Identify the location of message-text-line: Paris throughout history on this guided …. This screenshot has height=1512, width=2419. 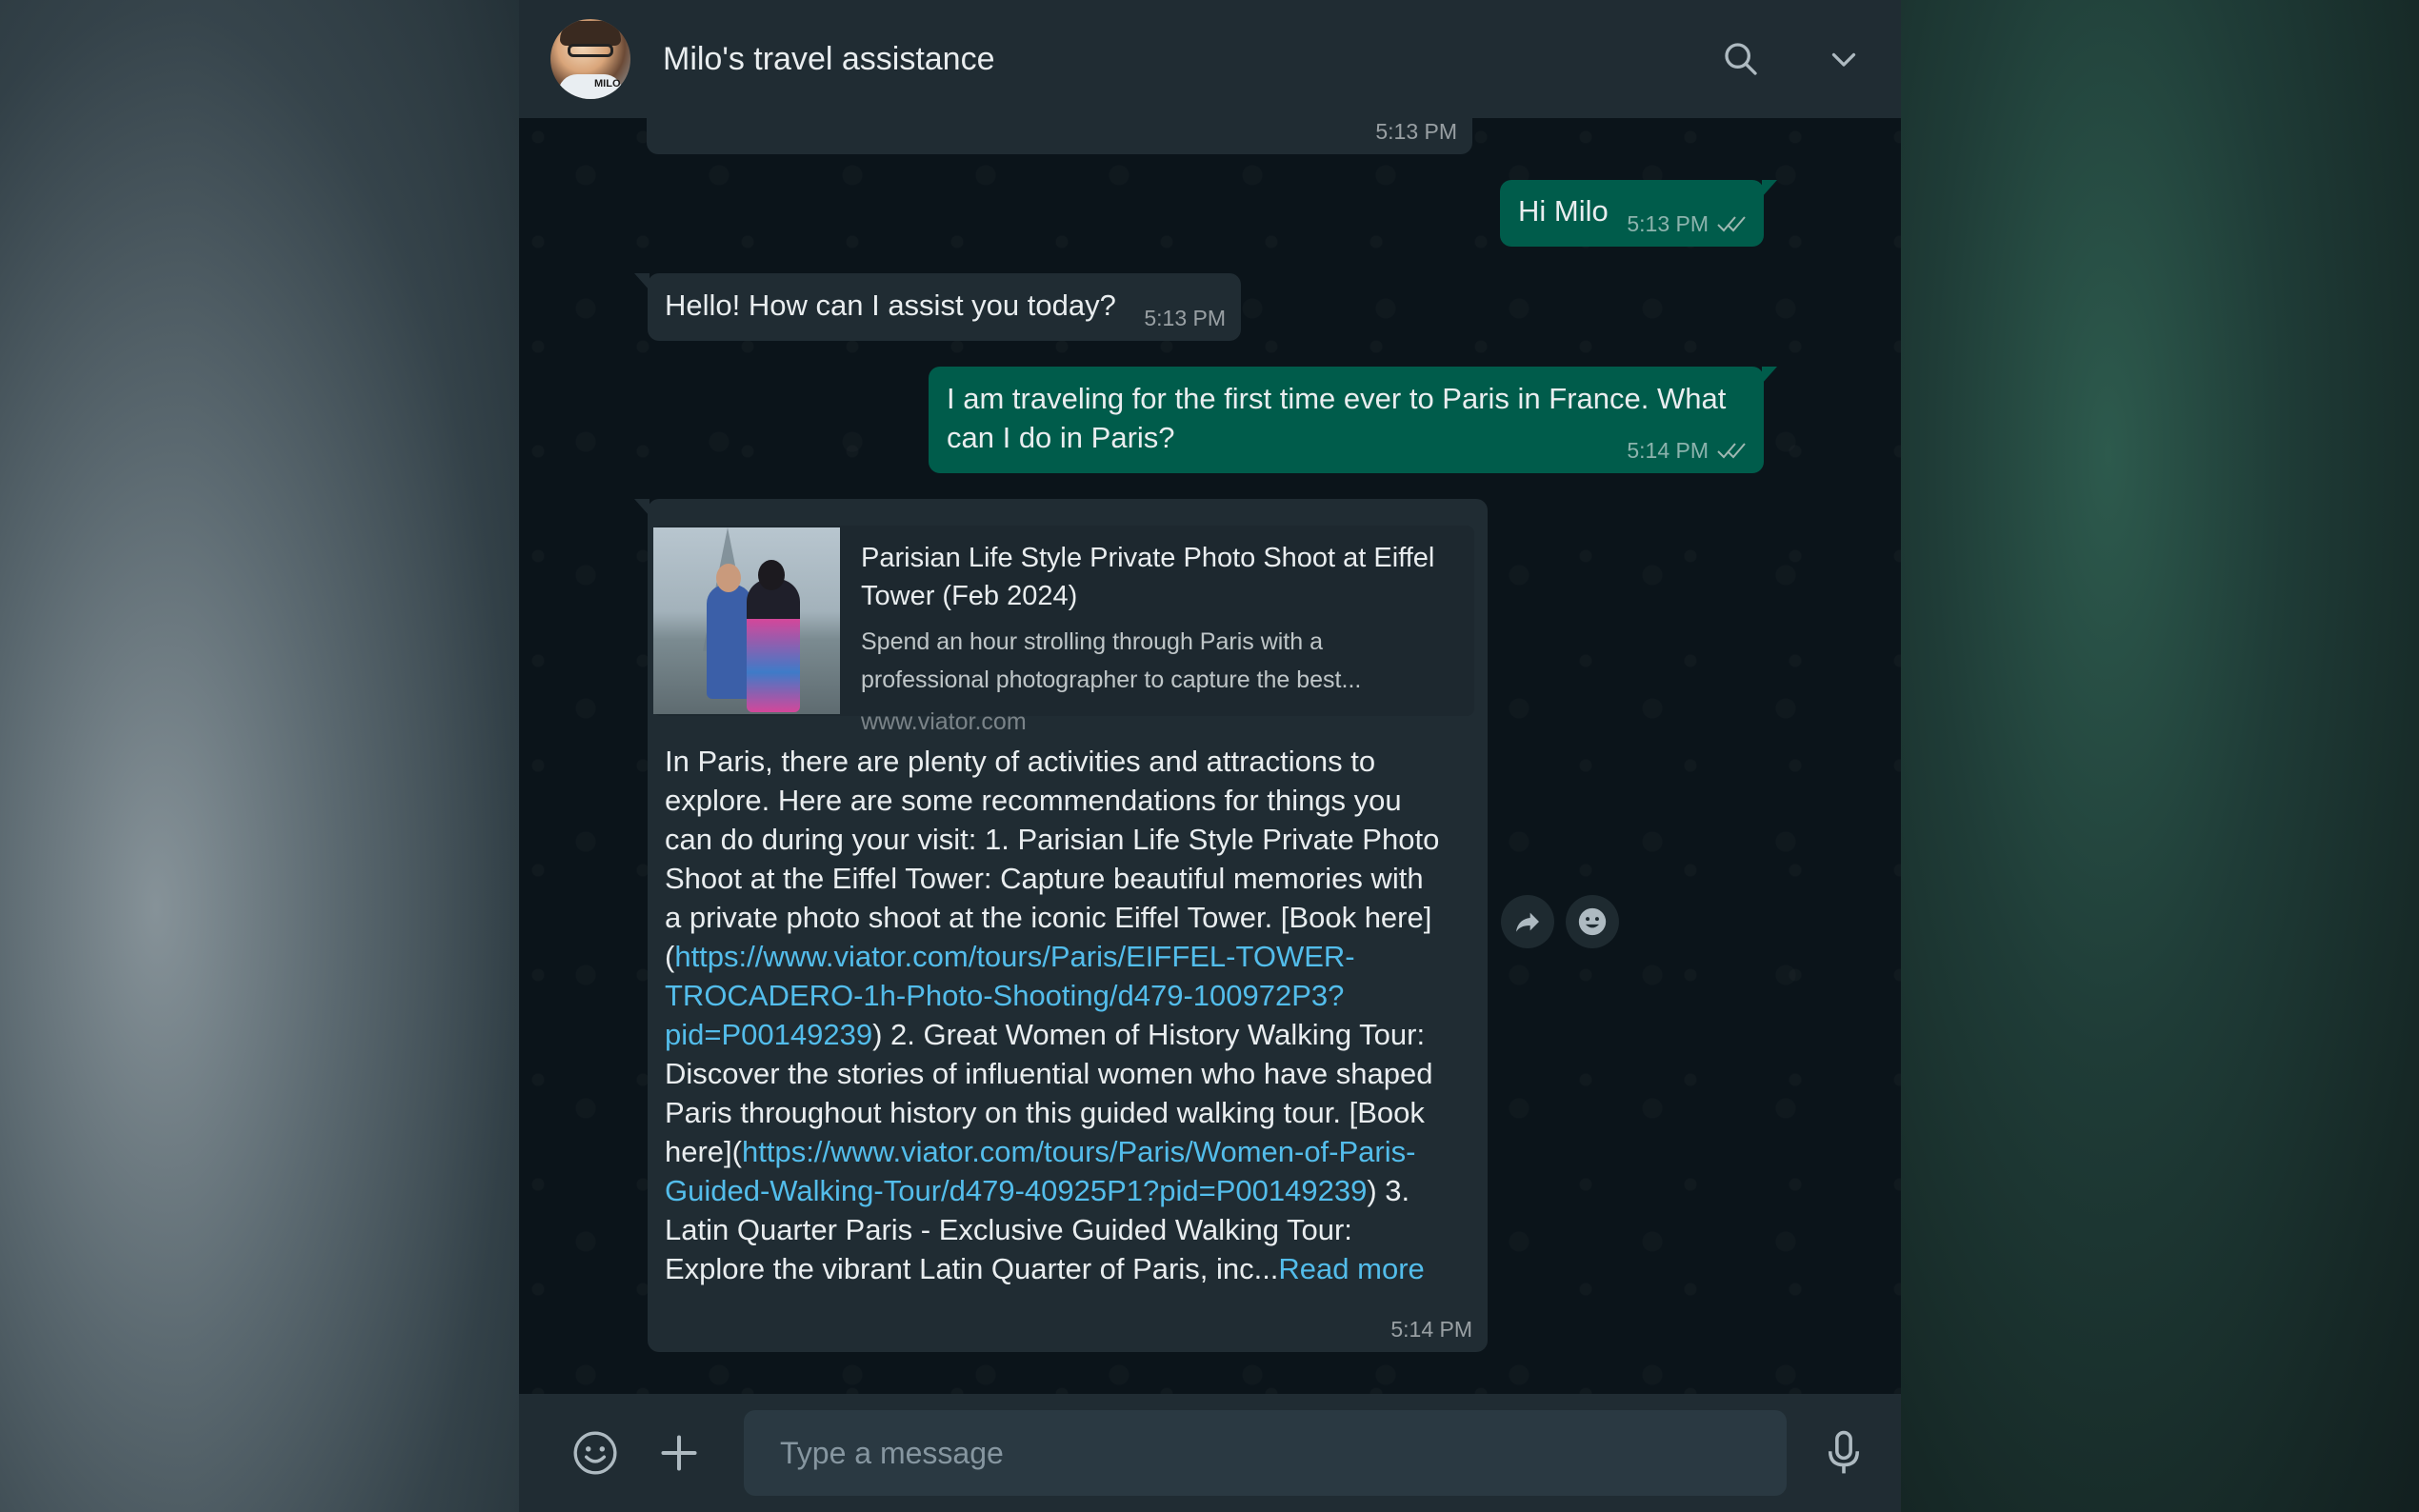
(1045, 1112).